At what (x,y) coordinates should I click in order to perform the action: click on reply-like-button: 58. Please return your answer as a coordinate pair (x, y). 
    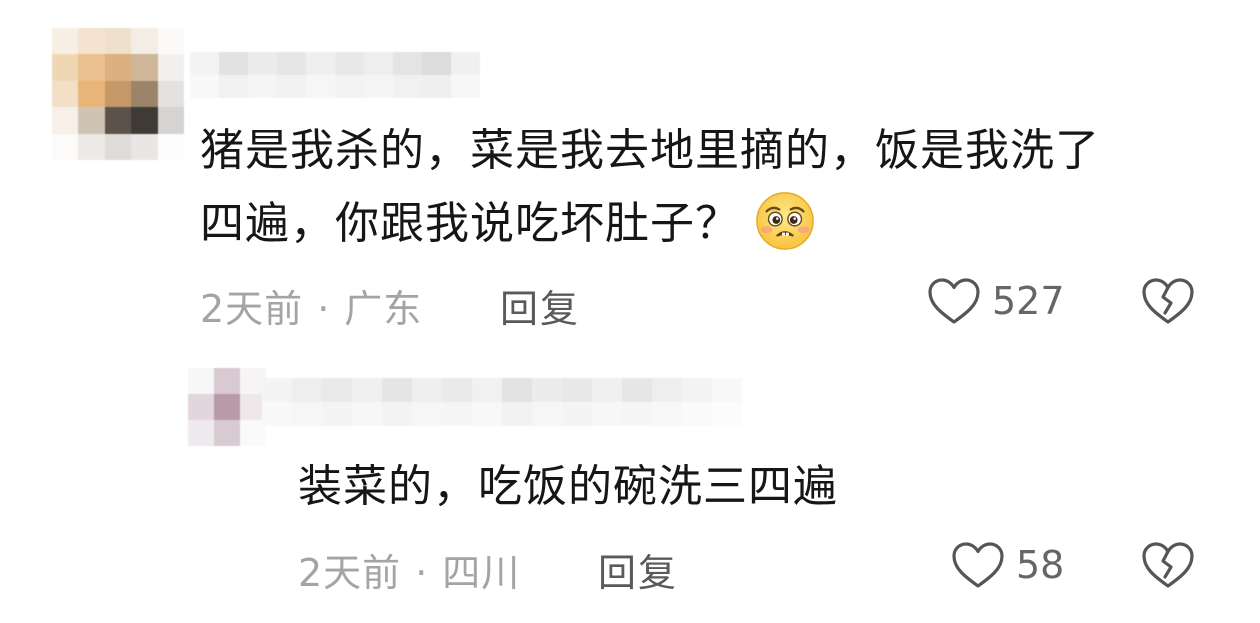
    Looking at the image, I should click on (1007, 565).